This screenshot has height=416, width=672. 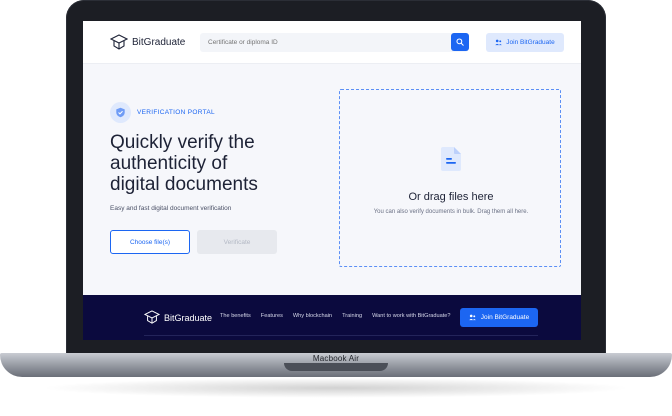 What do you see at coordinates (451, 159) in the screenshot?
I see `document-icon` at bounding box center [451, 159].